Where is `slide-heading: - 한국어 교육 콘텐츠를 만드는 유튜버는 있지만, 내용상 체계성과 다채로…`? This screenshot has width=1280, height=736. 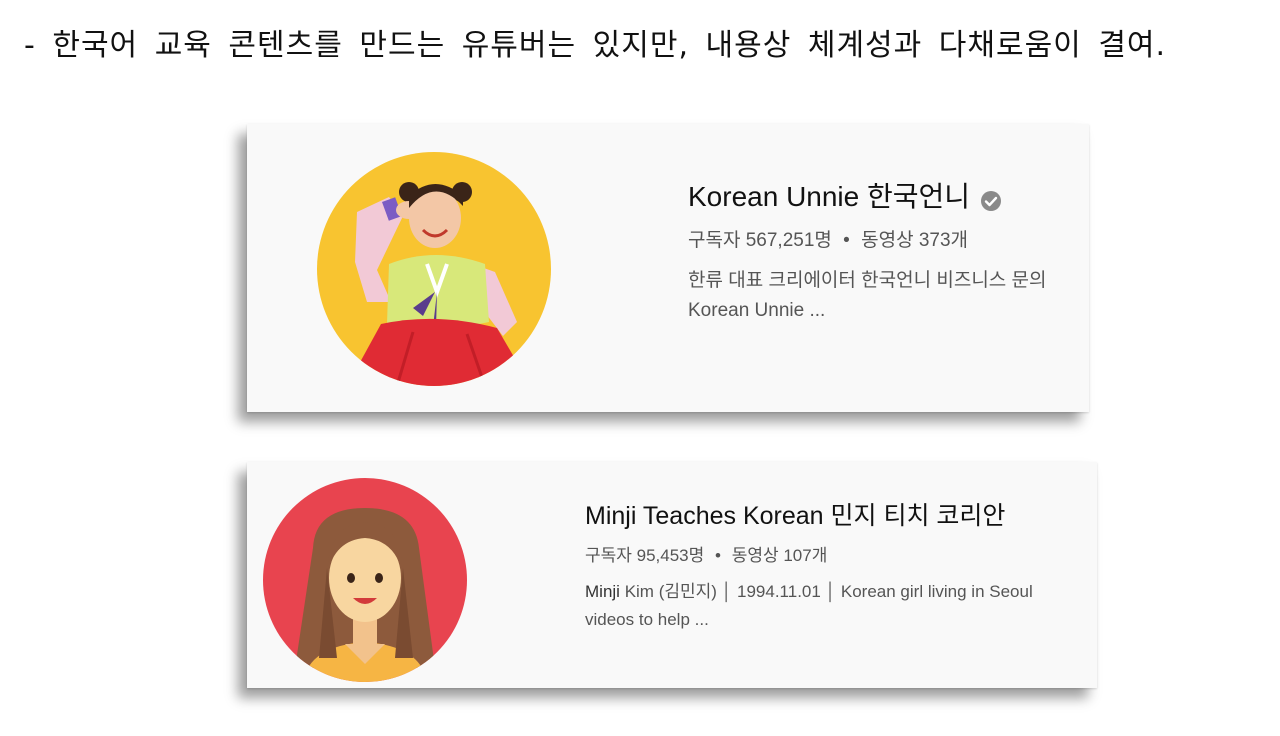 slide-heading: - 한국어 교육 콘텐츠를 만드는 유튜버는 있지만, 내용상 체계성과 다채로… is located at coordinates (595, 45).